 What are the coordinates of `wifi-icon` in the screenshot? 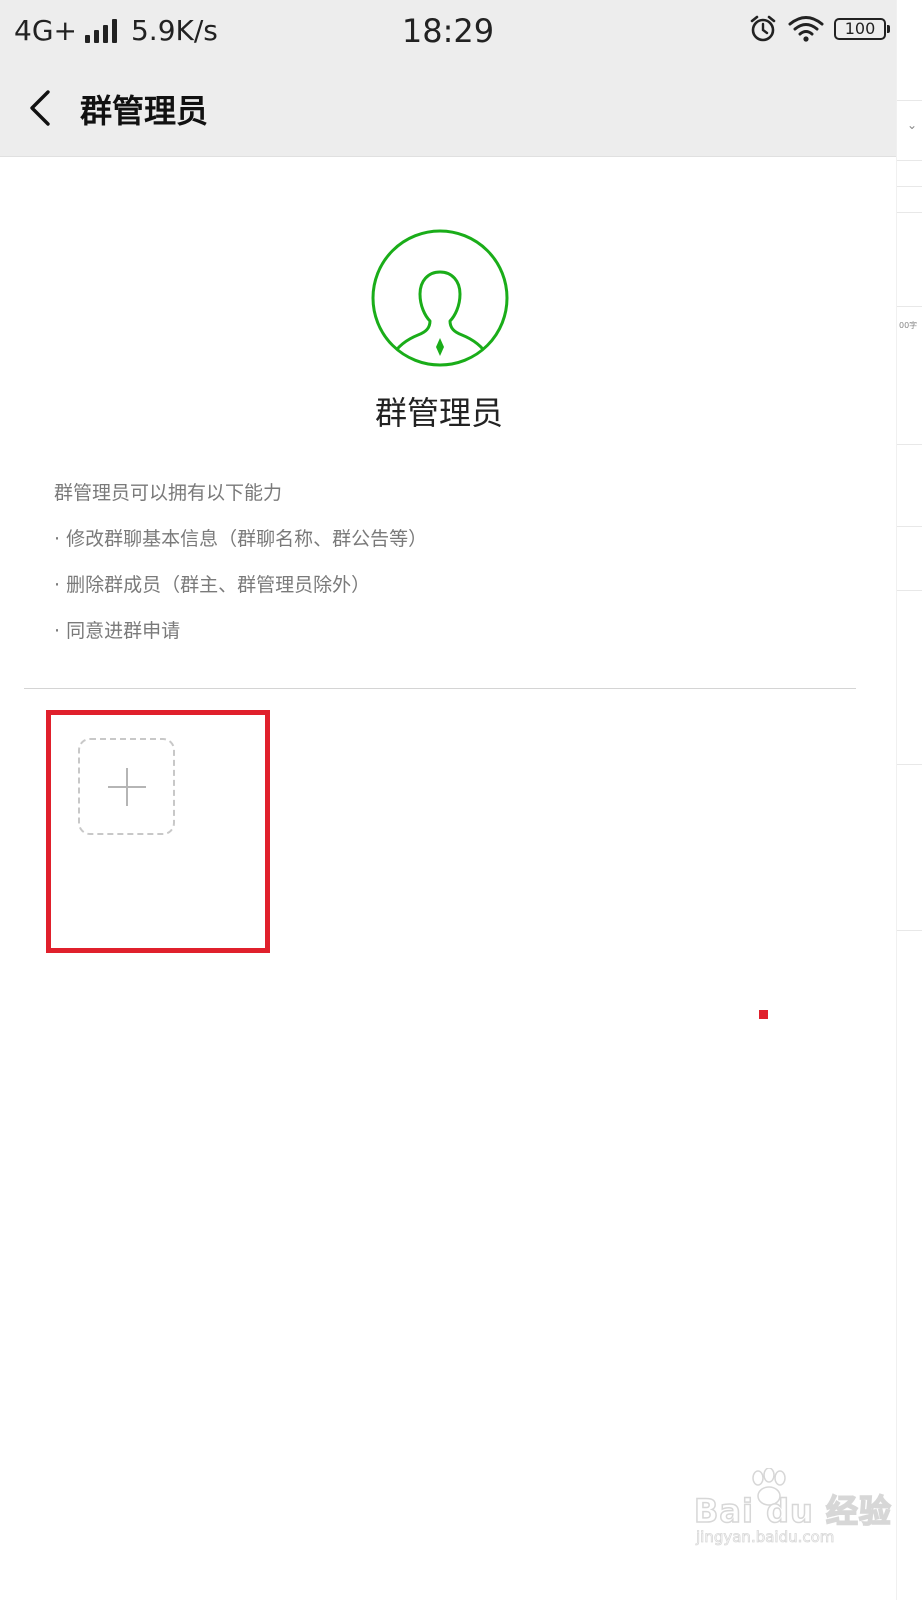 It's located at (806, 29).